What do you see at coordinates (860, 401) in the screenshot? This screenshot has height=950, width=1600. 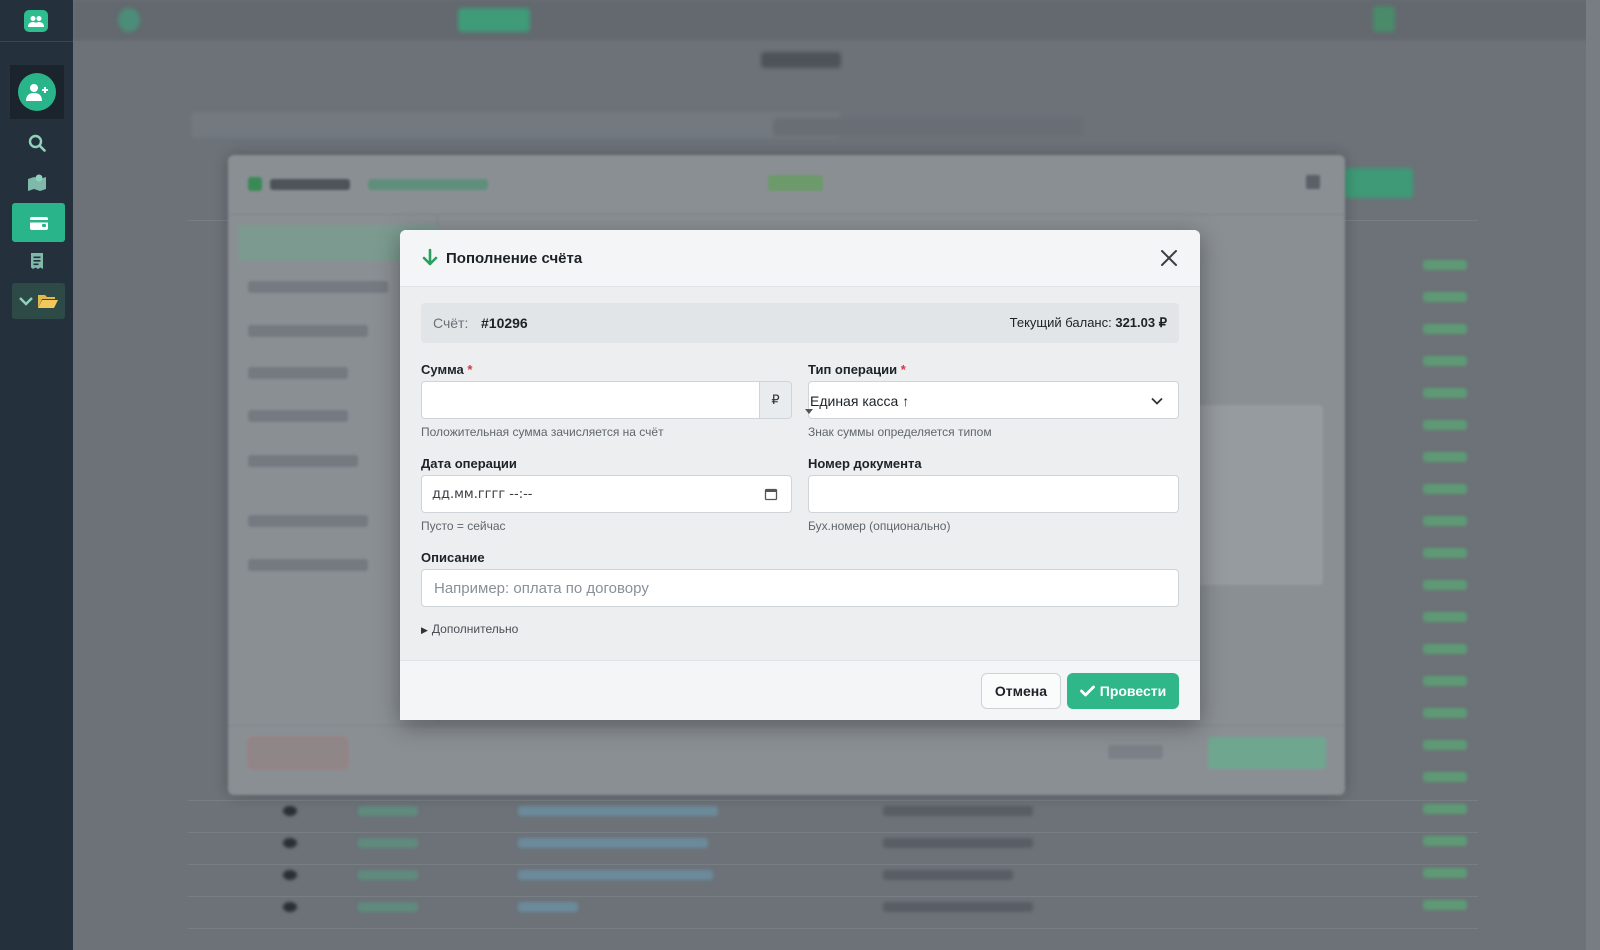 I see `operation-type-value: Единая касса ↑` at bounding box center [860, 401].